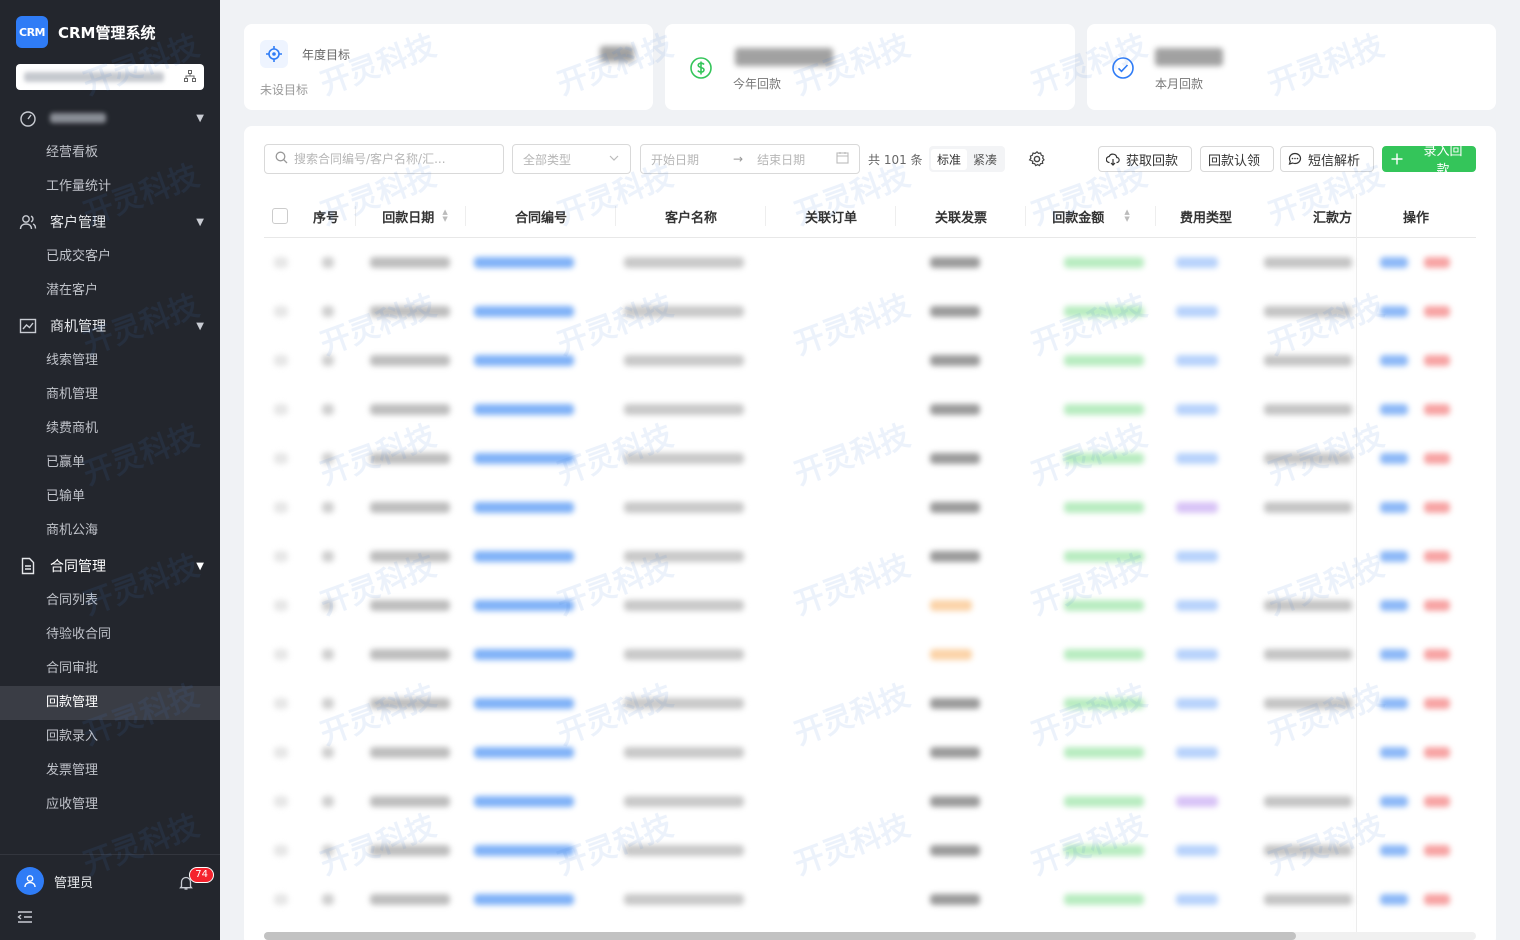 The image size is (1520, 940). Describe the element at coordinates (1429, 161) in the screenshot. I see `add-payment-button: 录入回款` at that location.